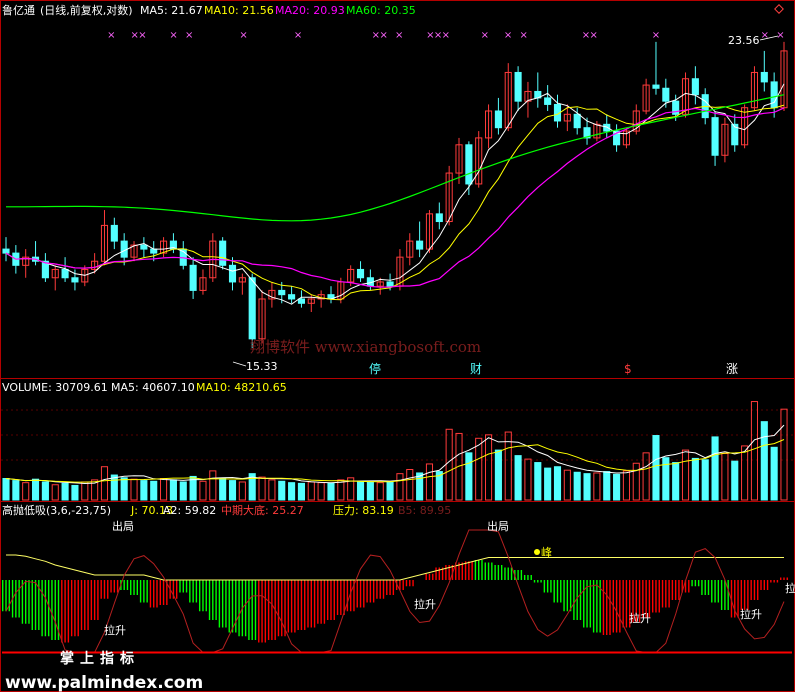  Describe the element at coordinates (498, 526) in the screenshot. I see `exit-label-2: 出局` at that location.